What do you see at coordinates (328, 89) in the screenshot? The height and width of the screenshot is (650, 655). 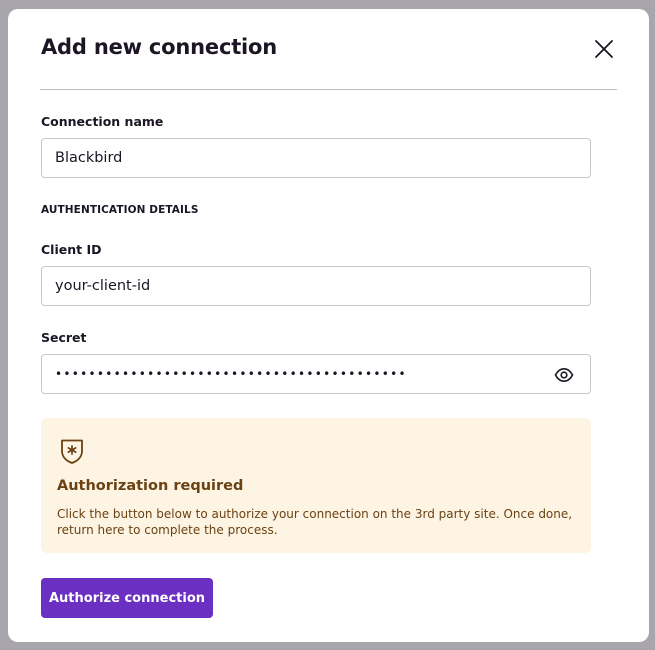 I see `header-divider` at bounding box center [328, 89].